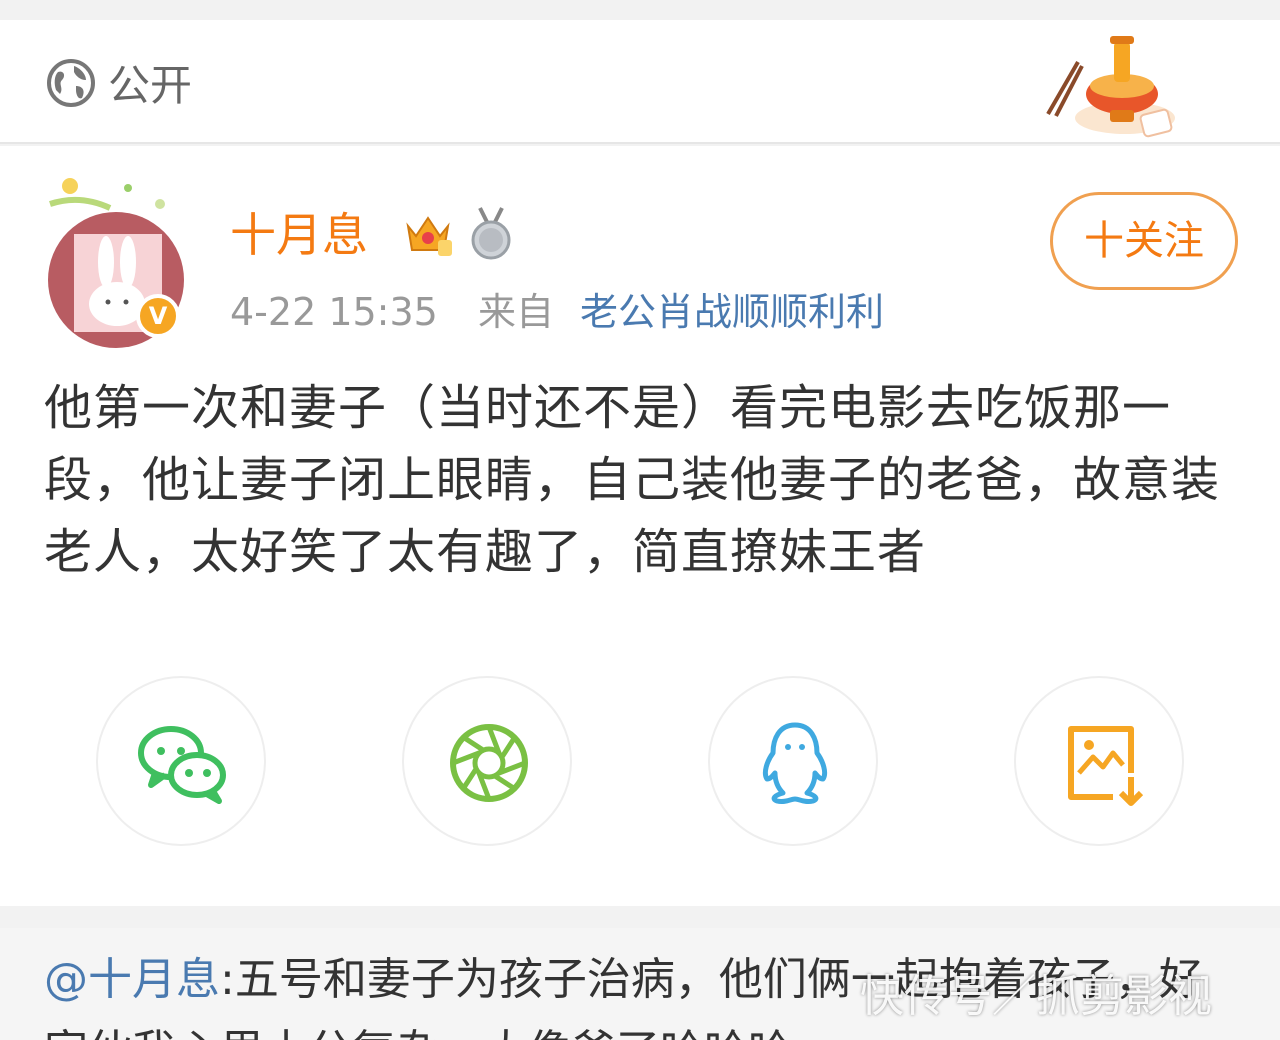 The image size is (1280, 1040). What do you see at coordinates (1036, 996) in the screenshot?
I see `watermark: 快传号／抓剪影视` at bounding box center [1036, 996].